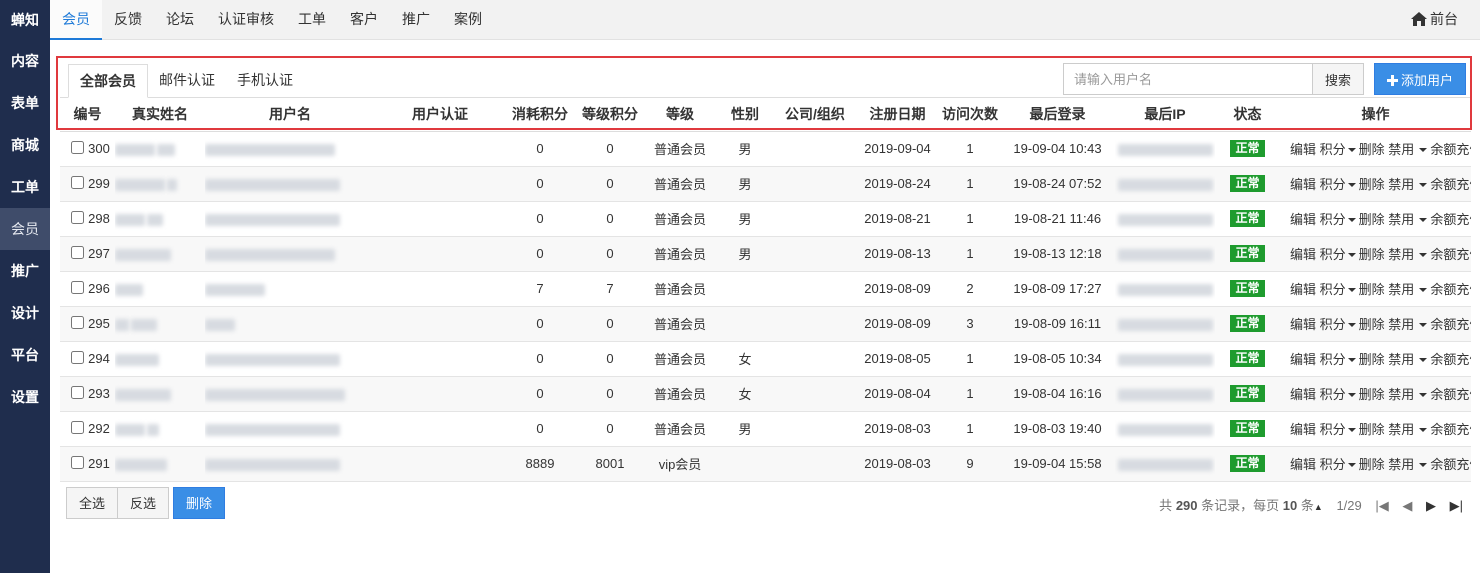 This screenshot has width=1480, height=573. Describe the element at coordinates (364, 20) in the screenshot. I see `top-tab: 客户` at that location.